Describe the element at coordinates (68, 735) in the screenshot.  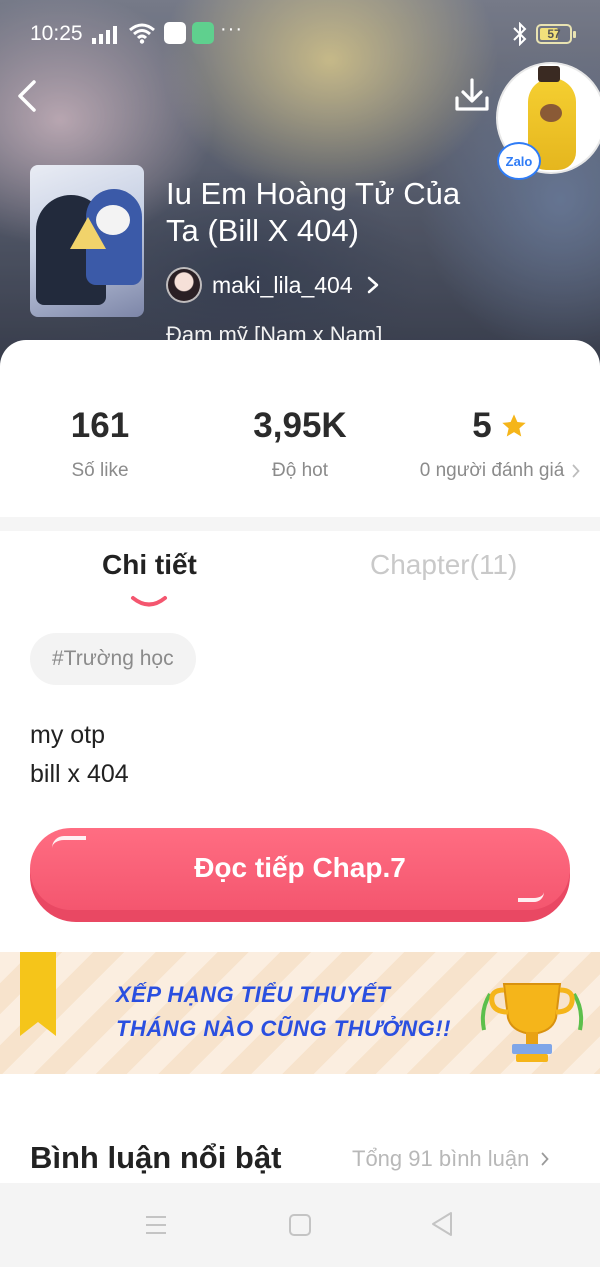
I see `description-line: my otp` at that location.